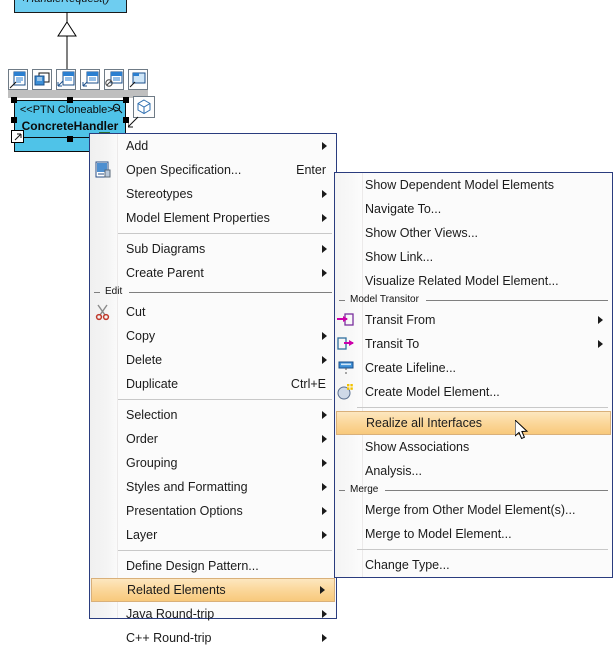 This screenshot has width=613, height=650. What do you see at coordinates (460, 185) in the screenshot?
I see `menu-item-label: Show Dependent Model Elements` at bounding box center [460, 185].